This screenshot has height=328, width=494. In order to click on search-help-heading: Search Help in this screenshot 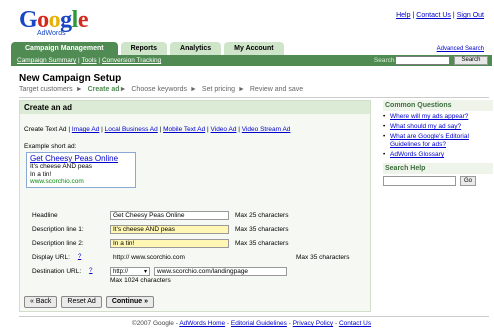, I will do `click(438, 168)`.